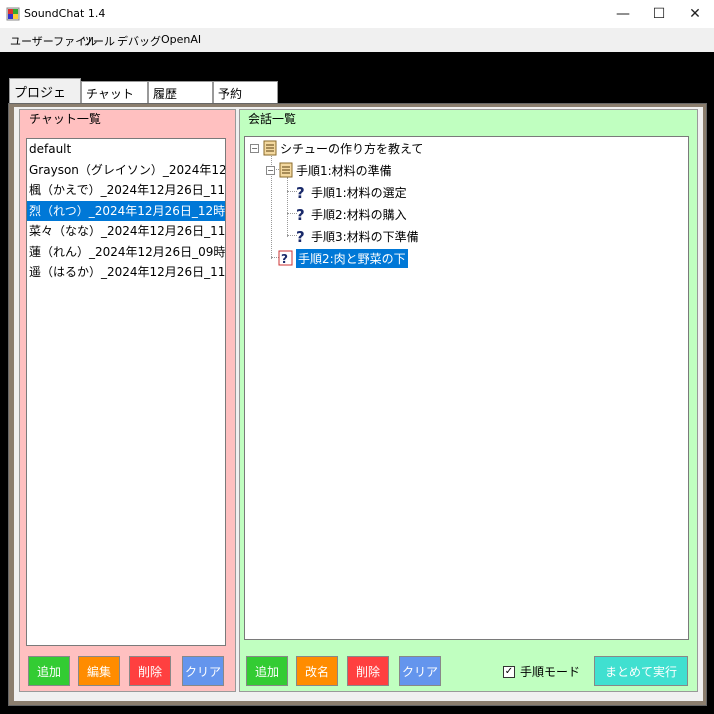 This screenshot has height=714, width=714. I want to click on tab-schedule: 予約, so click(245, 92).